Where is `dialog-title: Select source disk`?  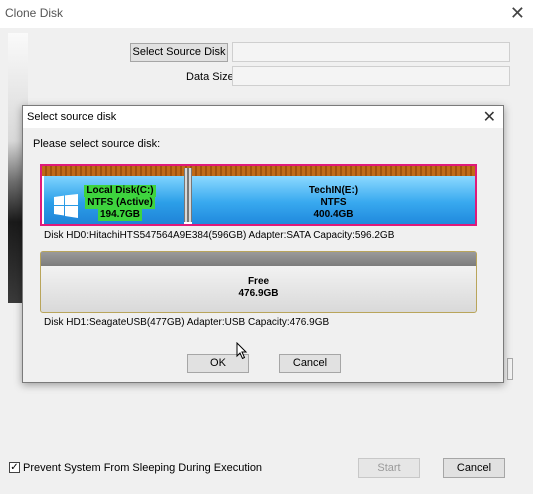
dialog-title: Select source disk is located at coordinates (72, 117).